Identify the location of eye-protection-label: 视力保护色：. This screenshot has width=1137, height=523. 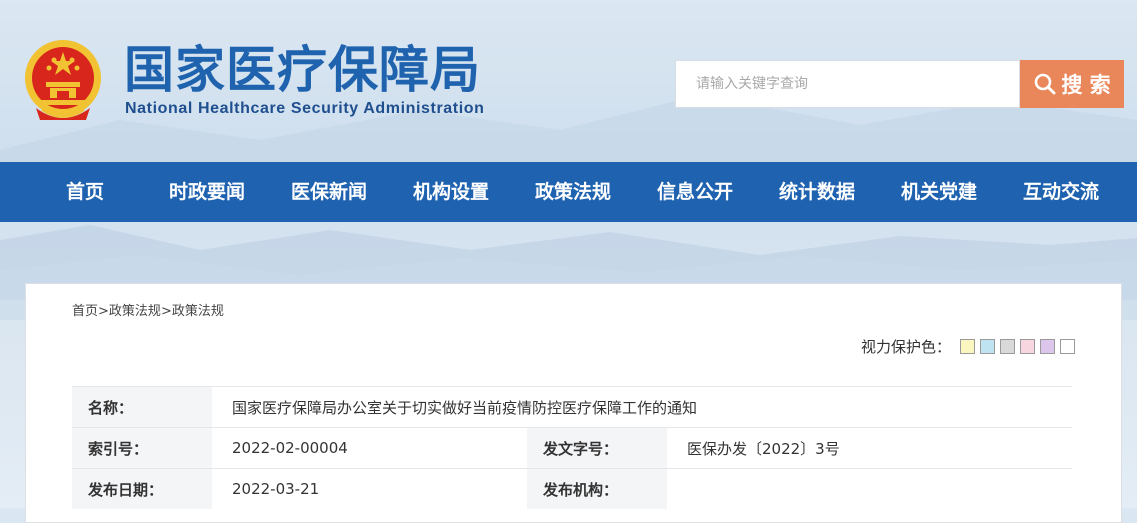
(905, 347).